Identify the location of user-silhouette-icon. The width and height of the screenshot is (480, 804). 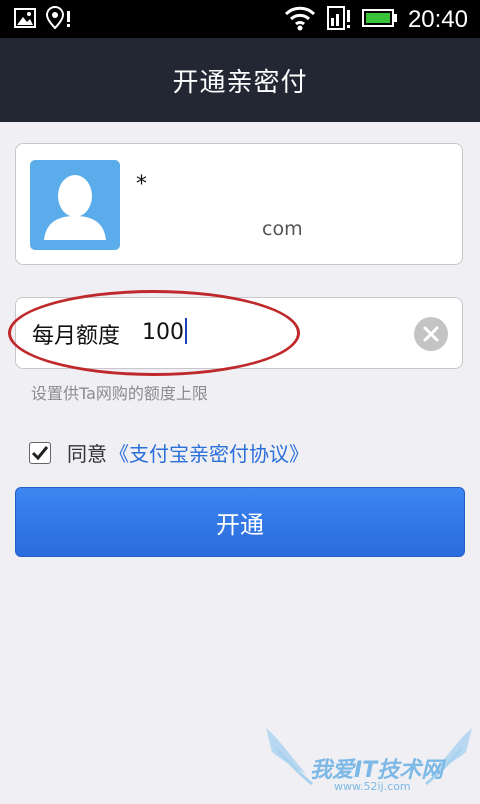
(75, 207).